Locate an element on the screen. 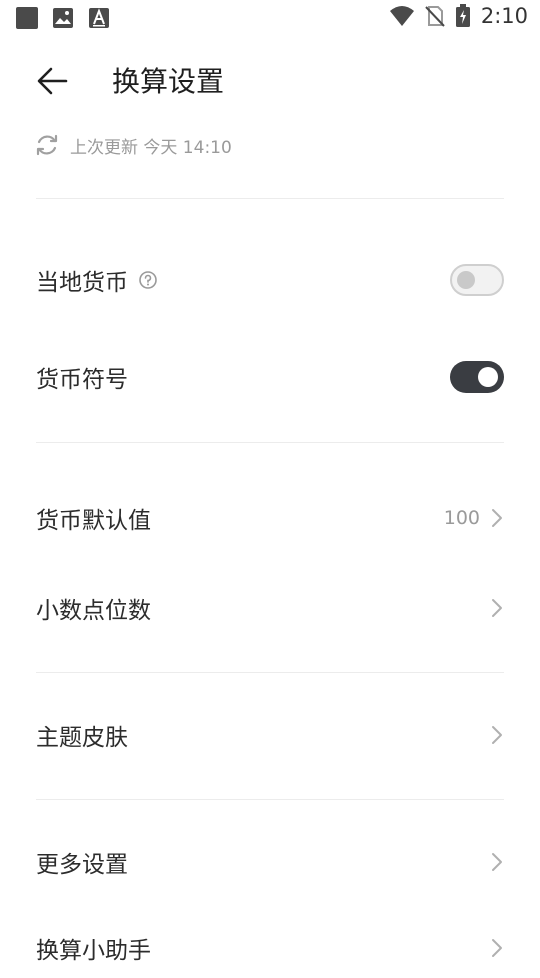 The height and width of the screenshot is (978, 540). help-icon is located at coordinates (148, 280).